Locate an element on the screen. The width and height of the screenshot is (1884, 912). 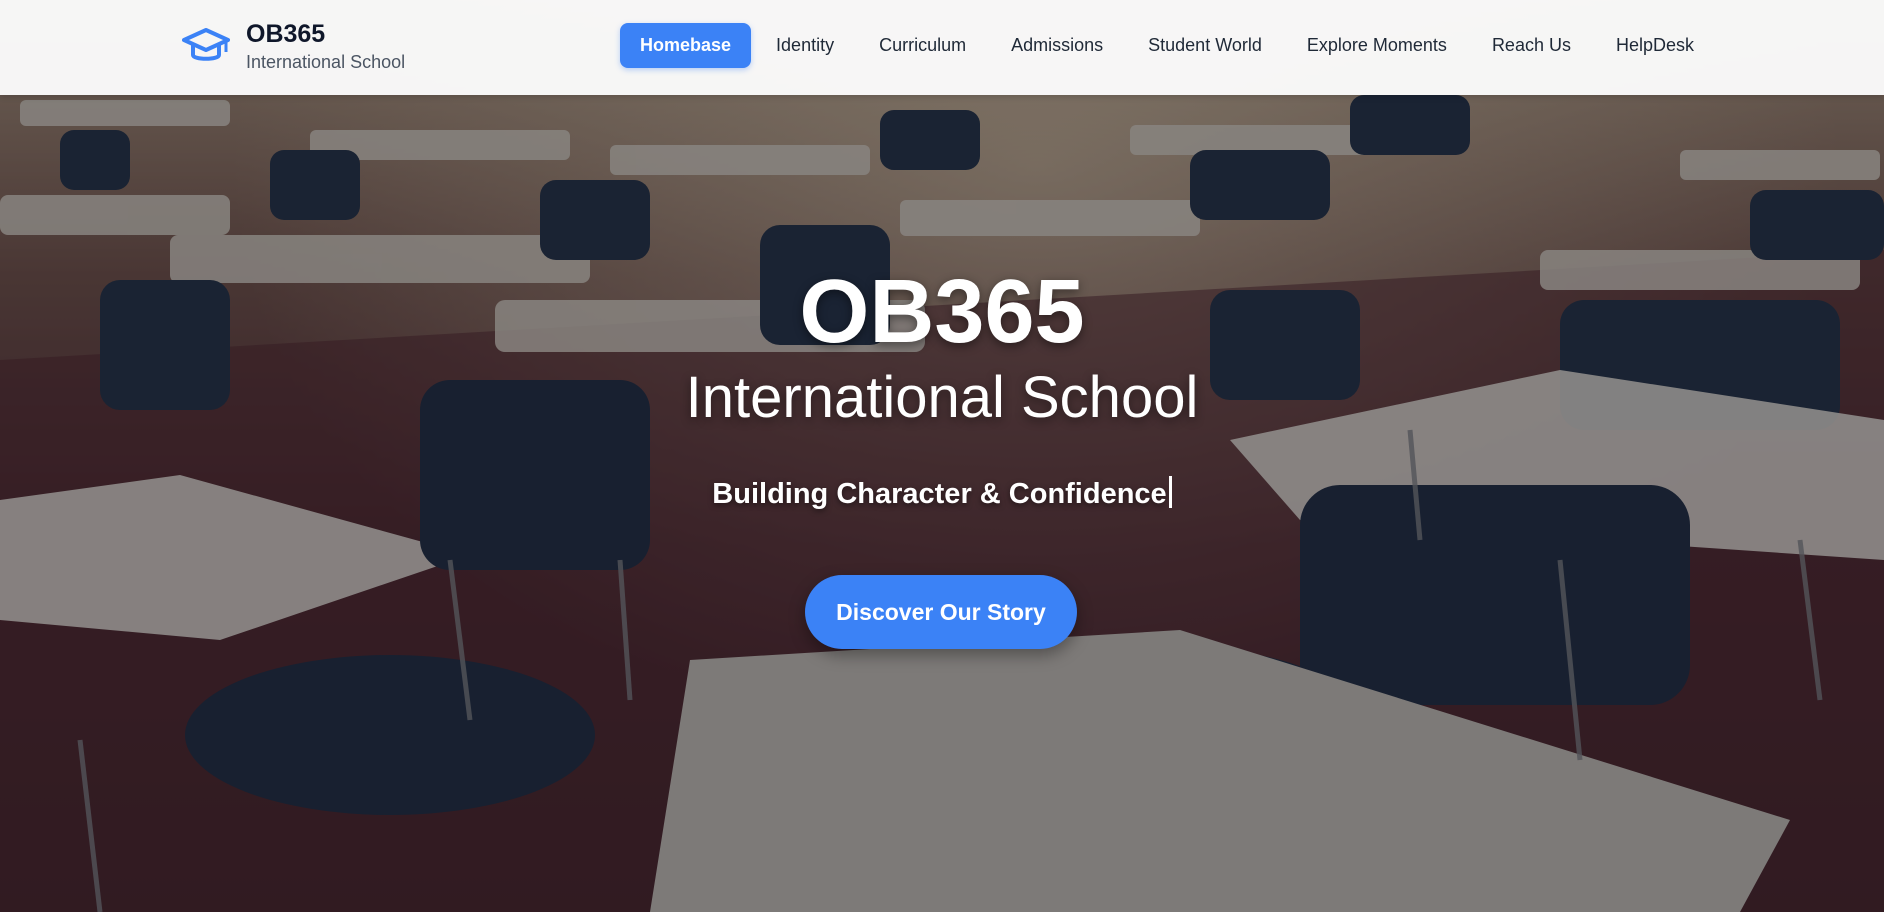
nav-item-helpdesk: HelpDesk is located at coordinates (1655, 45).